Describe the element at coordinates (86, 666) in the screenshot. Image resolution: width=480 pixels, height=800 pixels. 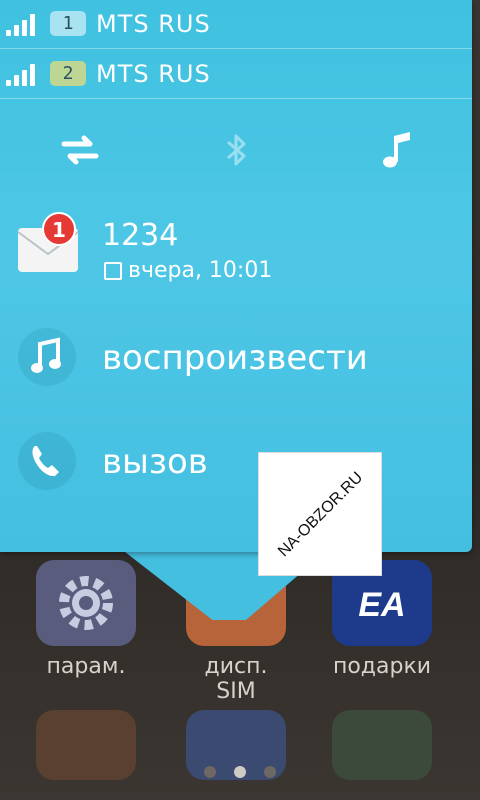
I see `app-label: парам.` at that location.